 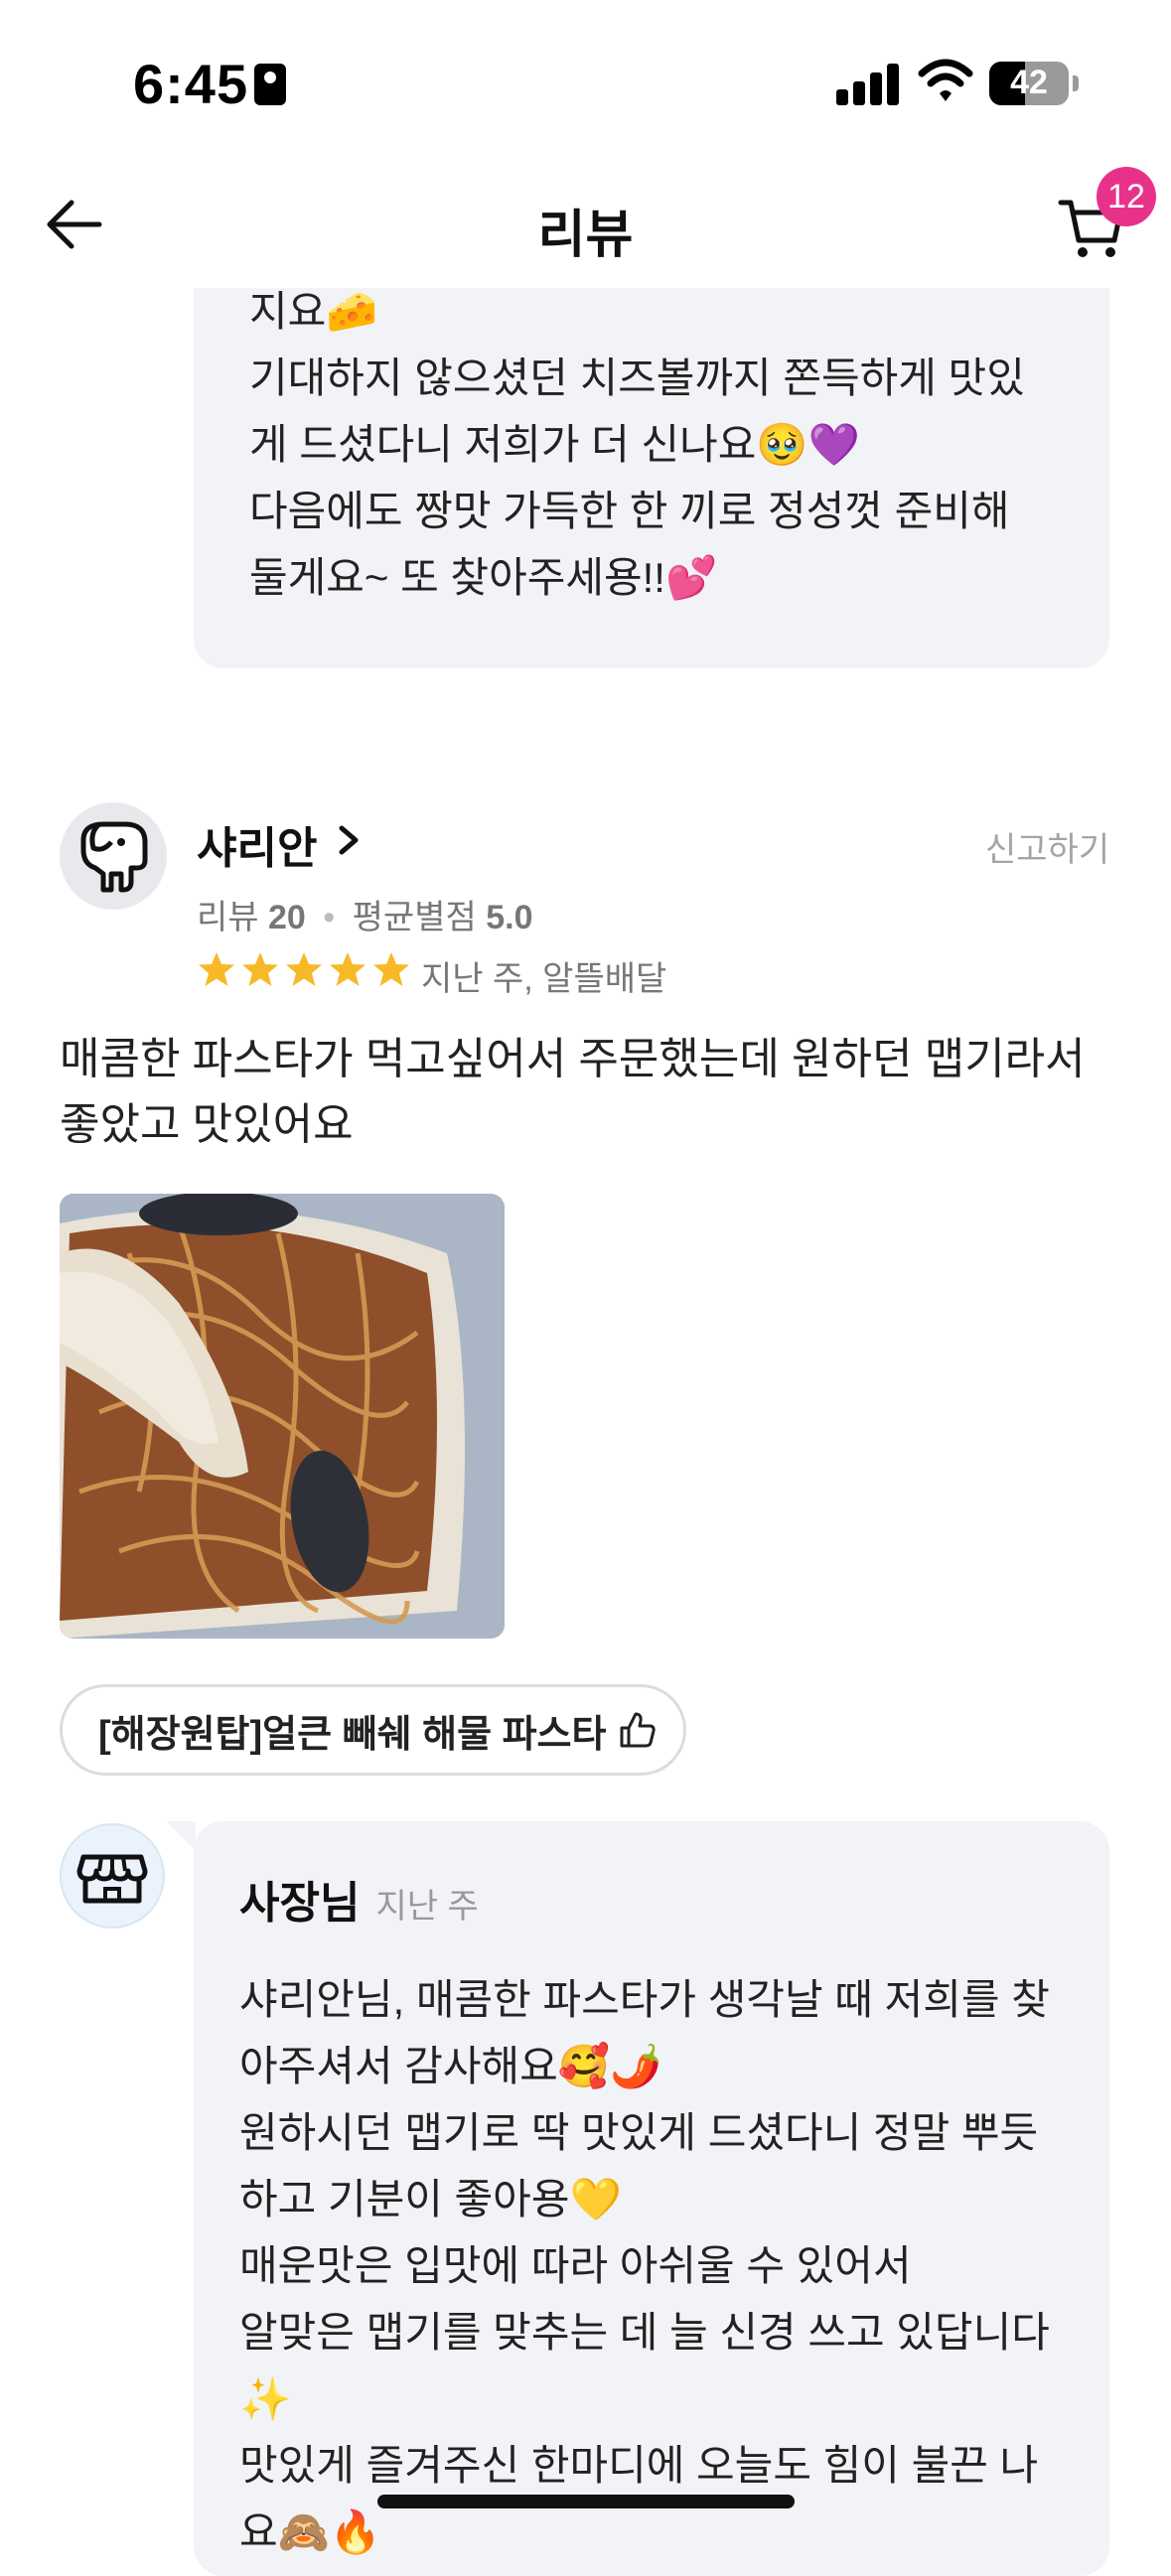 What do you see at coordinates (287, 918) in the screenshot?
I see `review-count: 20` at bounding box center [287, 918].